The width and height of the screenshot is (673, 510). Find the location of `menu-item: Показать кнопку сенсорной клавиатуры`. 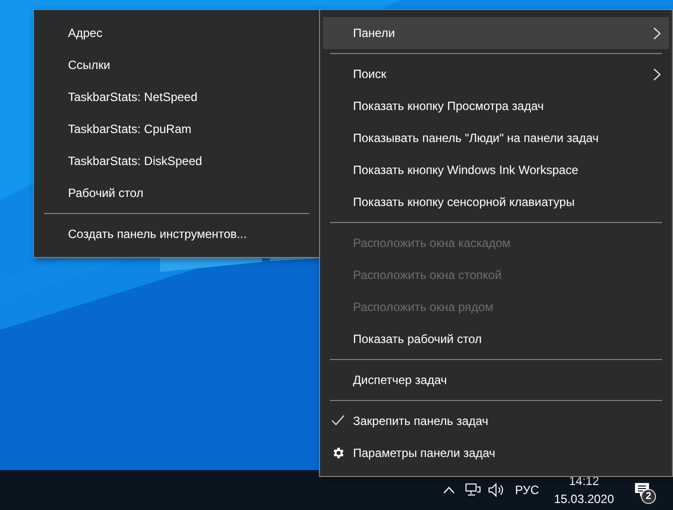

menu-item: Показать кнопку сенсорной клавиатуры is located at coordinates (496, 202).